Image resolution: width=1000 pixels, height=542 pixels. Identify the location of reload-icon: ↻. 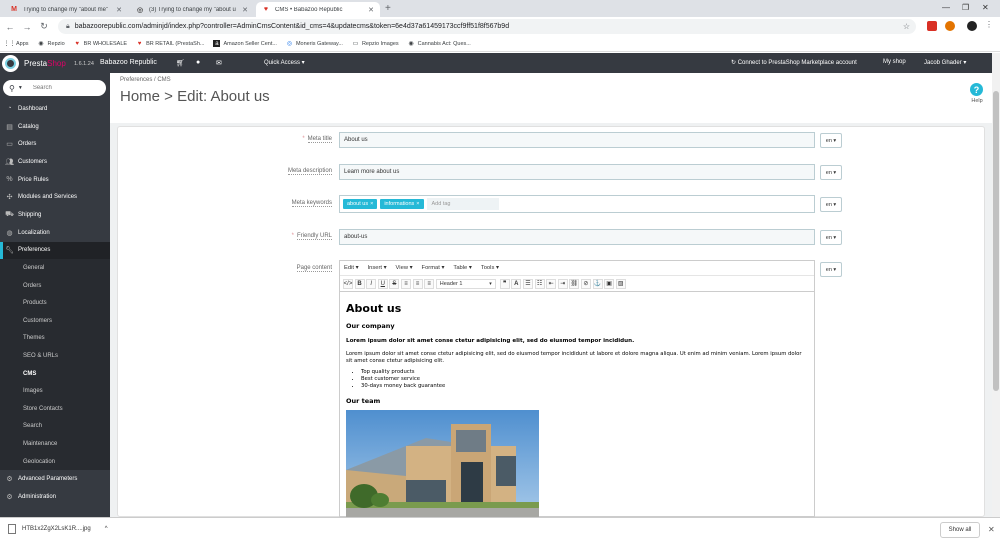
(44, 26).